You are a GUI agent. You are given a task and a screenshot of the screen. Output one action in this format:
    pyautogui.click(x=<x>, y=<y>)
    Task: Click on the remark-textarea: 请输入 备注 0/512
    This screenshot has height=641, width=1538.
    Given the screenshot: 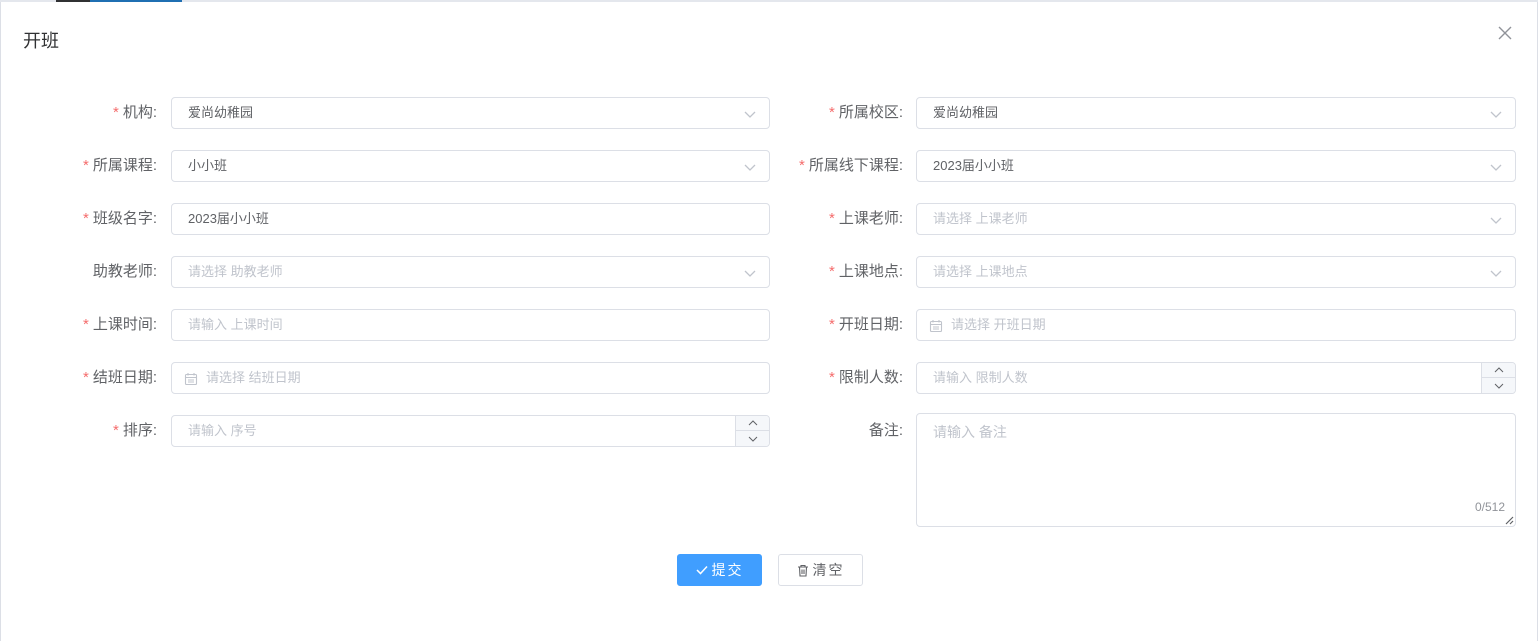 What is the action you would take?
    pyautogui.click(x=1216, y=470)
    